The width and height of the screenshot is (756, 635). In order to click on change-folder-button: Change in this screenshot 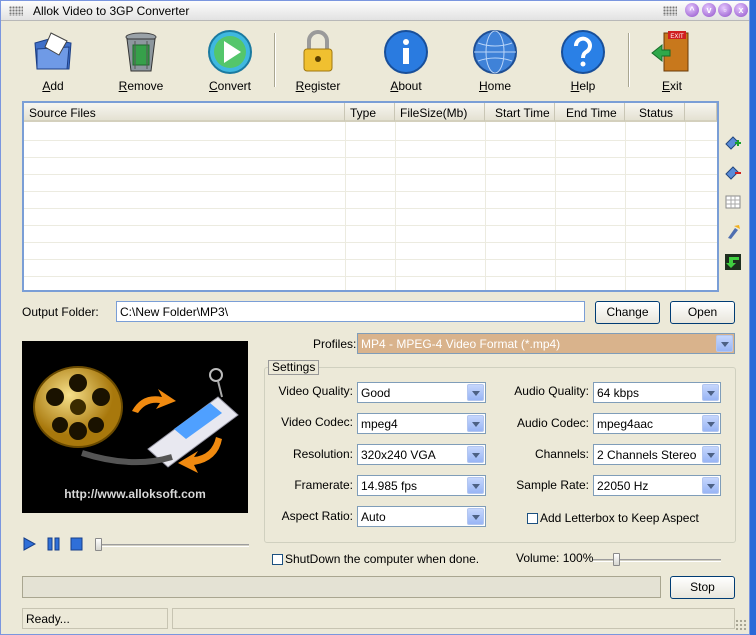, I will do `click(627, 312)`.